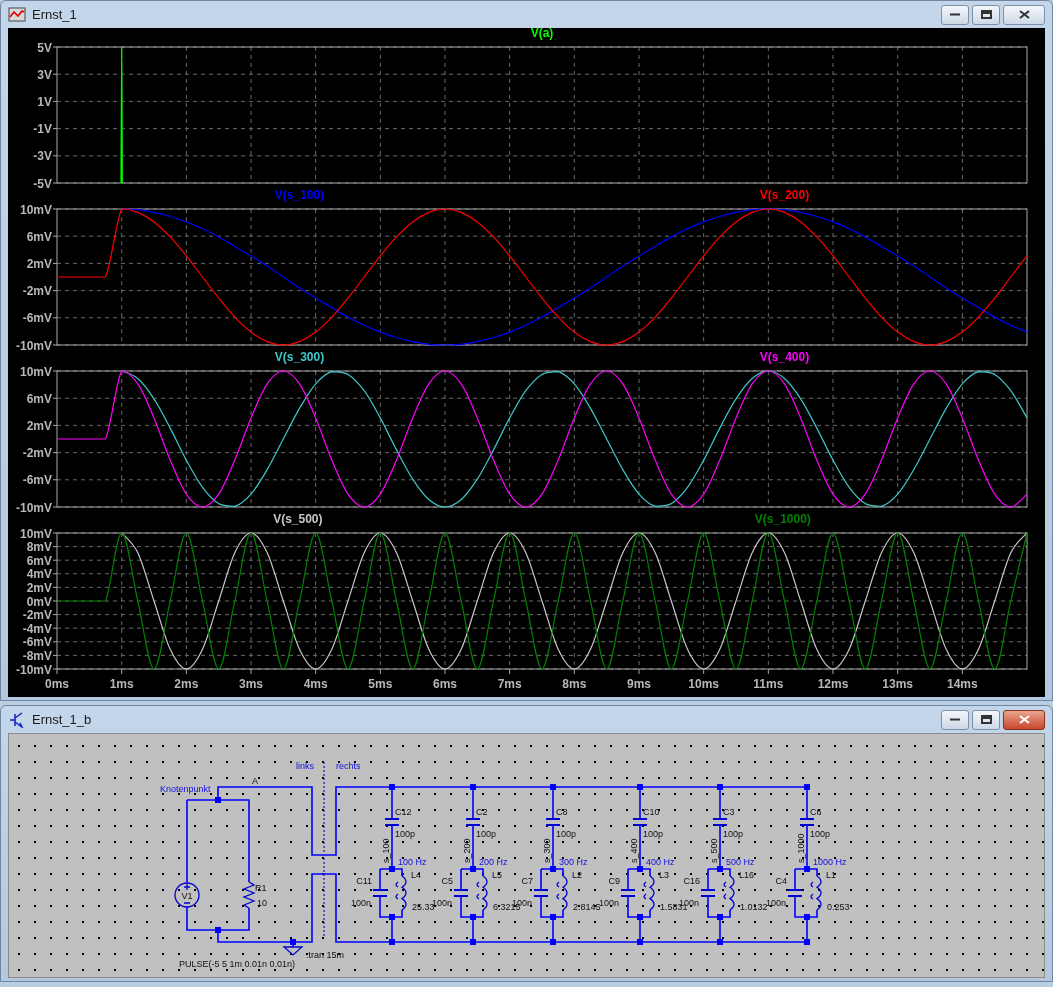  What do you see at coordinates (416, 875) in the screenshot?
I see `component-name: L4` at bounding box center [416, 875].